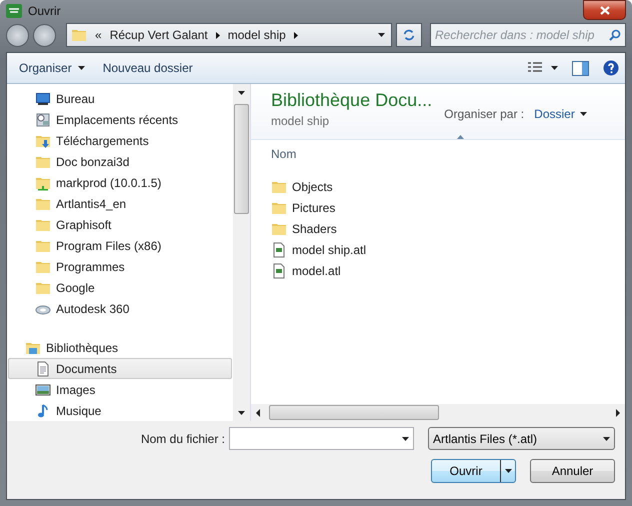 This screenshot has width=632, height=506. I want to click on file-item: model ship.atl, so click(438, 249).